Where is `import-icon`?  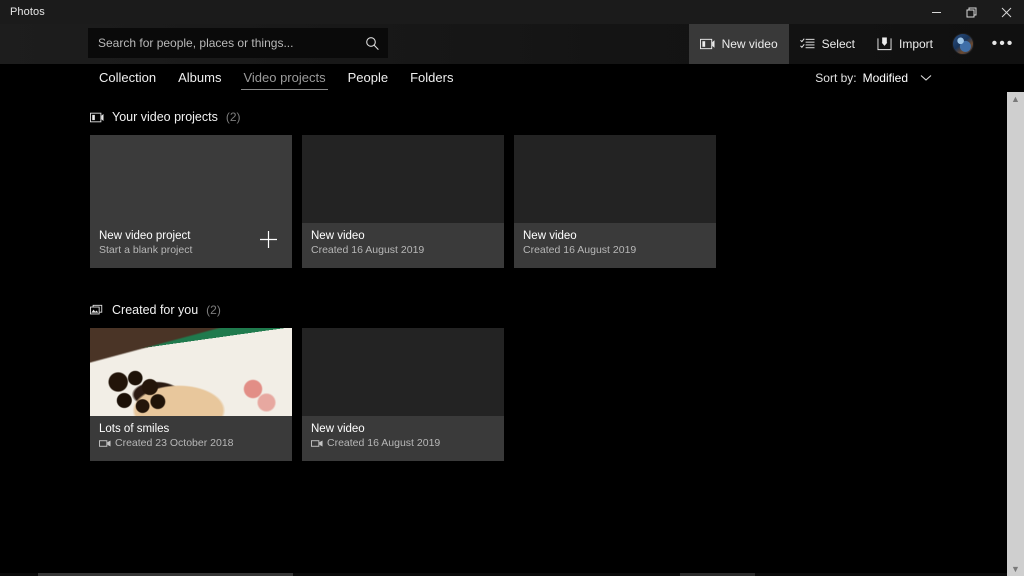 import-icon is located at coordinates (884, 44).